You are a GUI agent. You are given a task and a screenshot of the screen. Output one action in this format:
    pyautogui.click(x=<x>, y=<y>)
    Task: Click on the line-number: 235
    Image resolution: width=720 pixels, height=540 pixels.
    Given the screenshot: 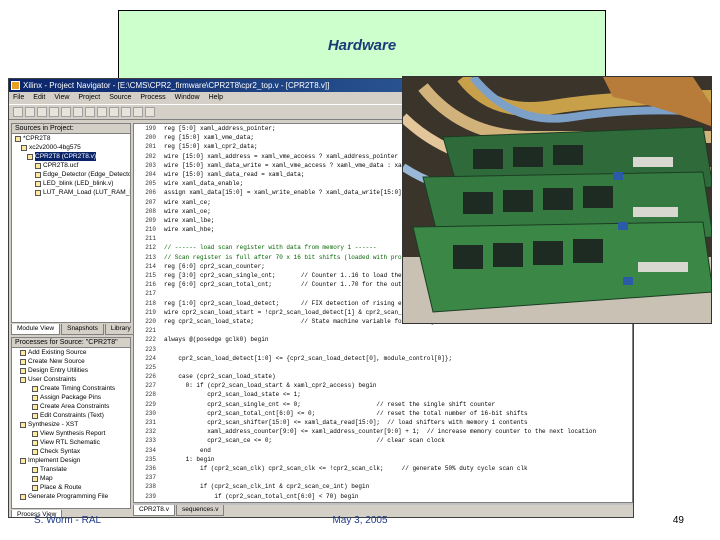 What is the action you would take?
    pyautogui.click(x=150, y=459)
    